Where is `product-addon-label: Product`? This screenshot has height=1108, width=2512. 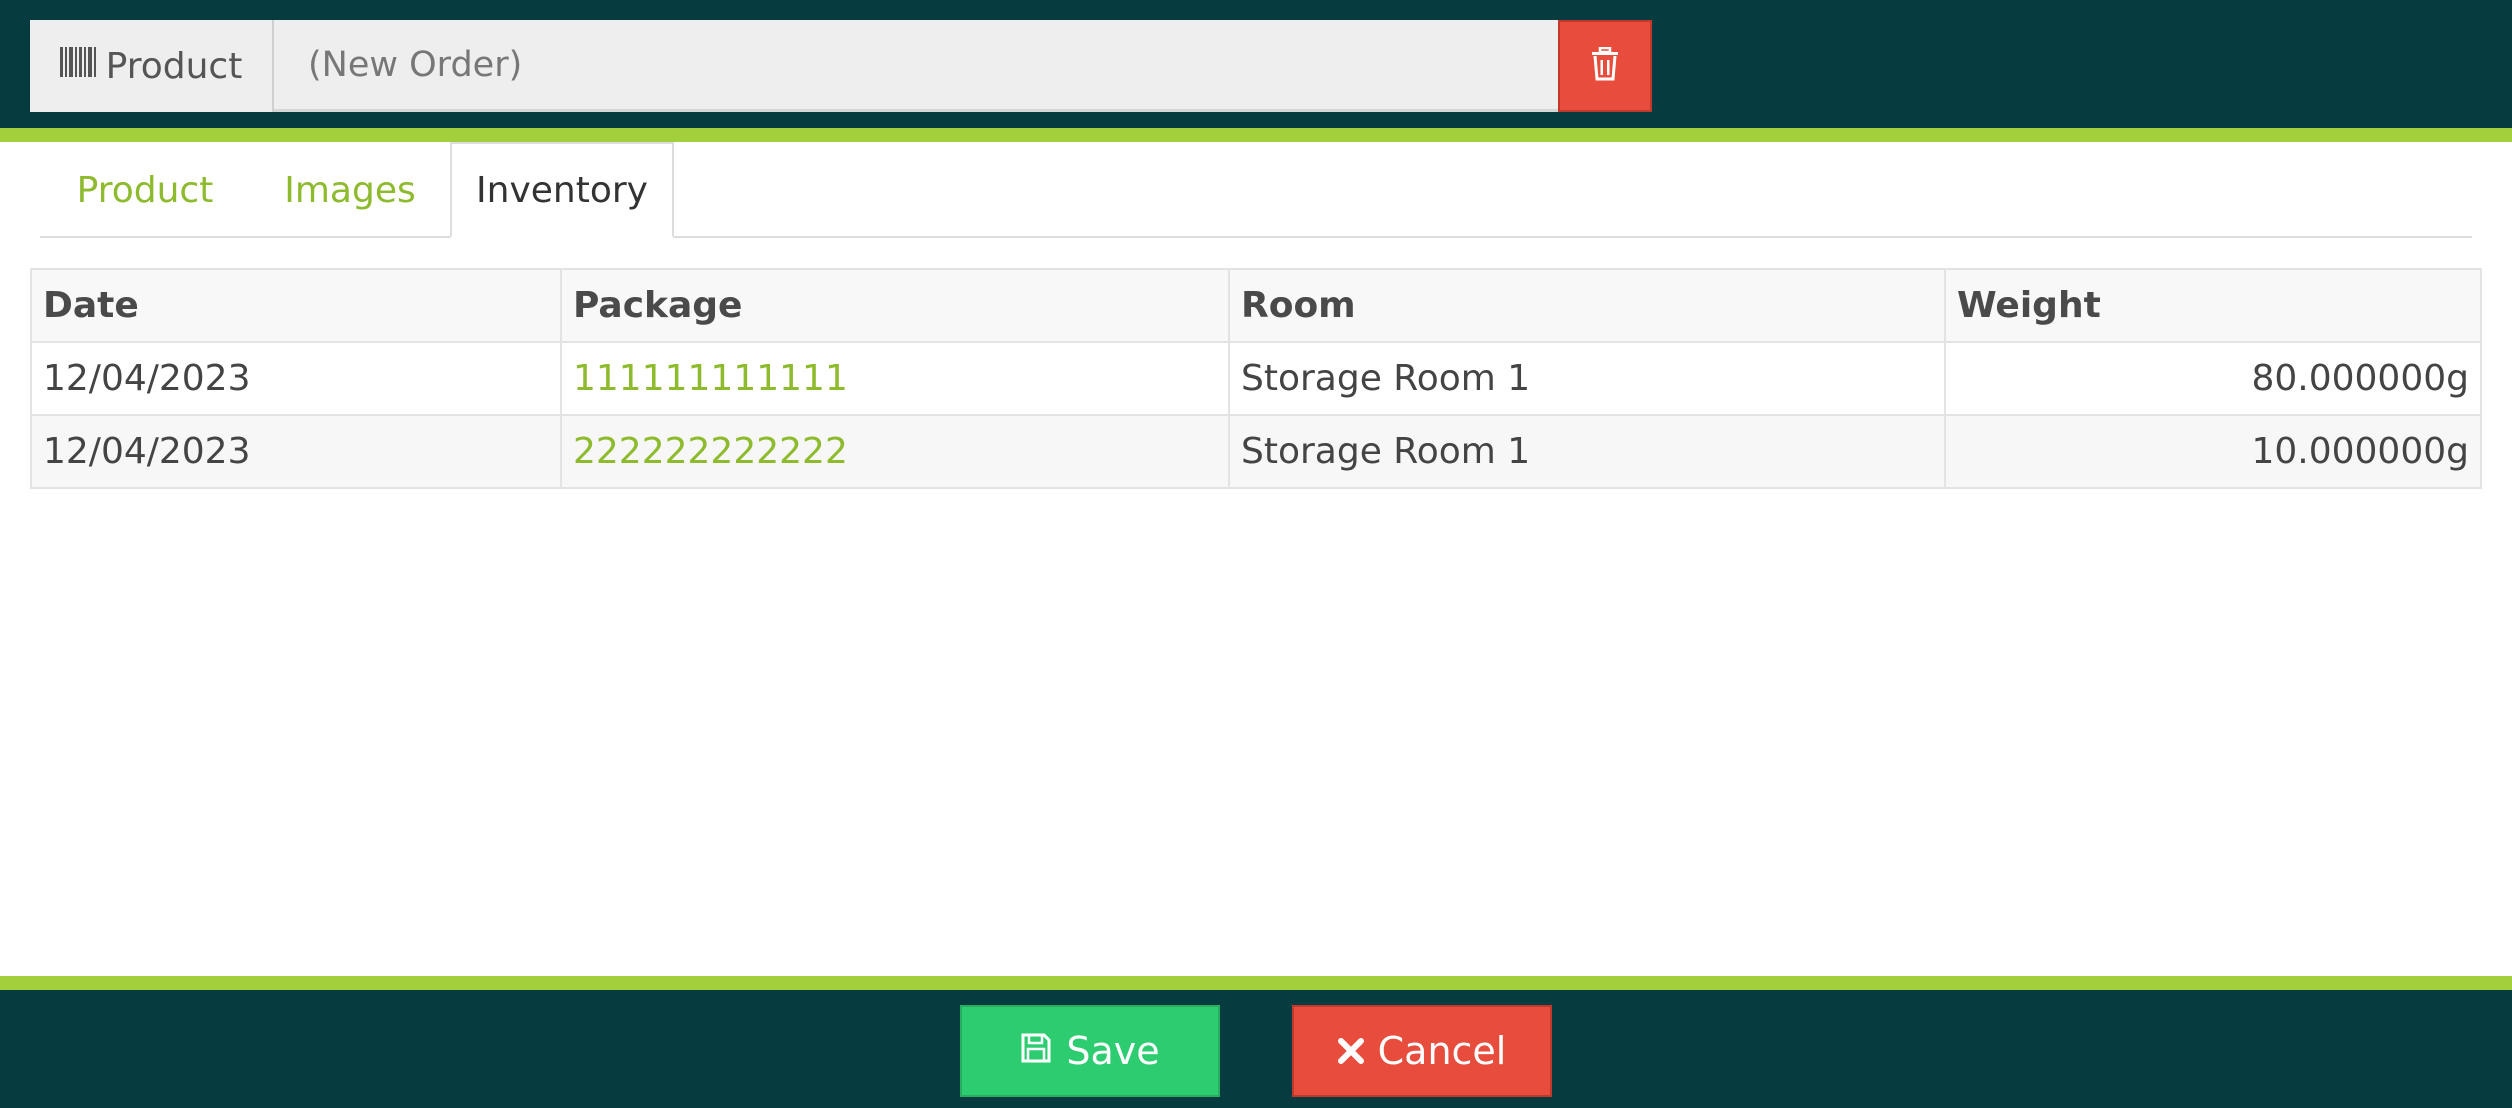
product-addon-label: Product is located at coordinates (174, 66).